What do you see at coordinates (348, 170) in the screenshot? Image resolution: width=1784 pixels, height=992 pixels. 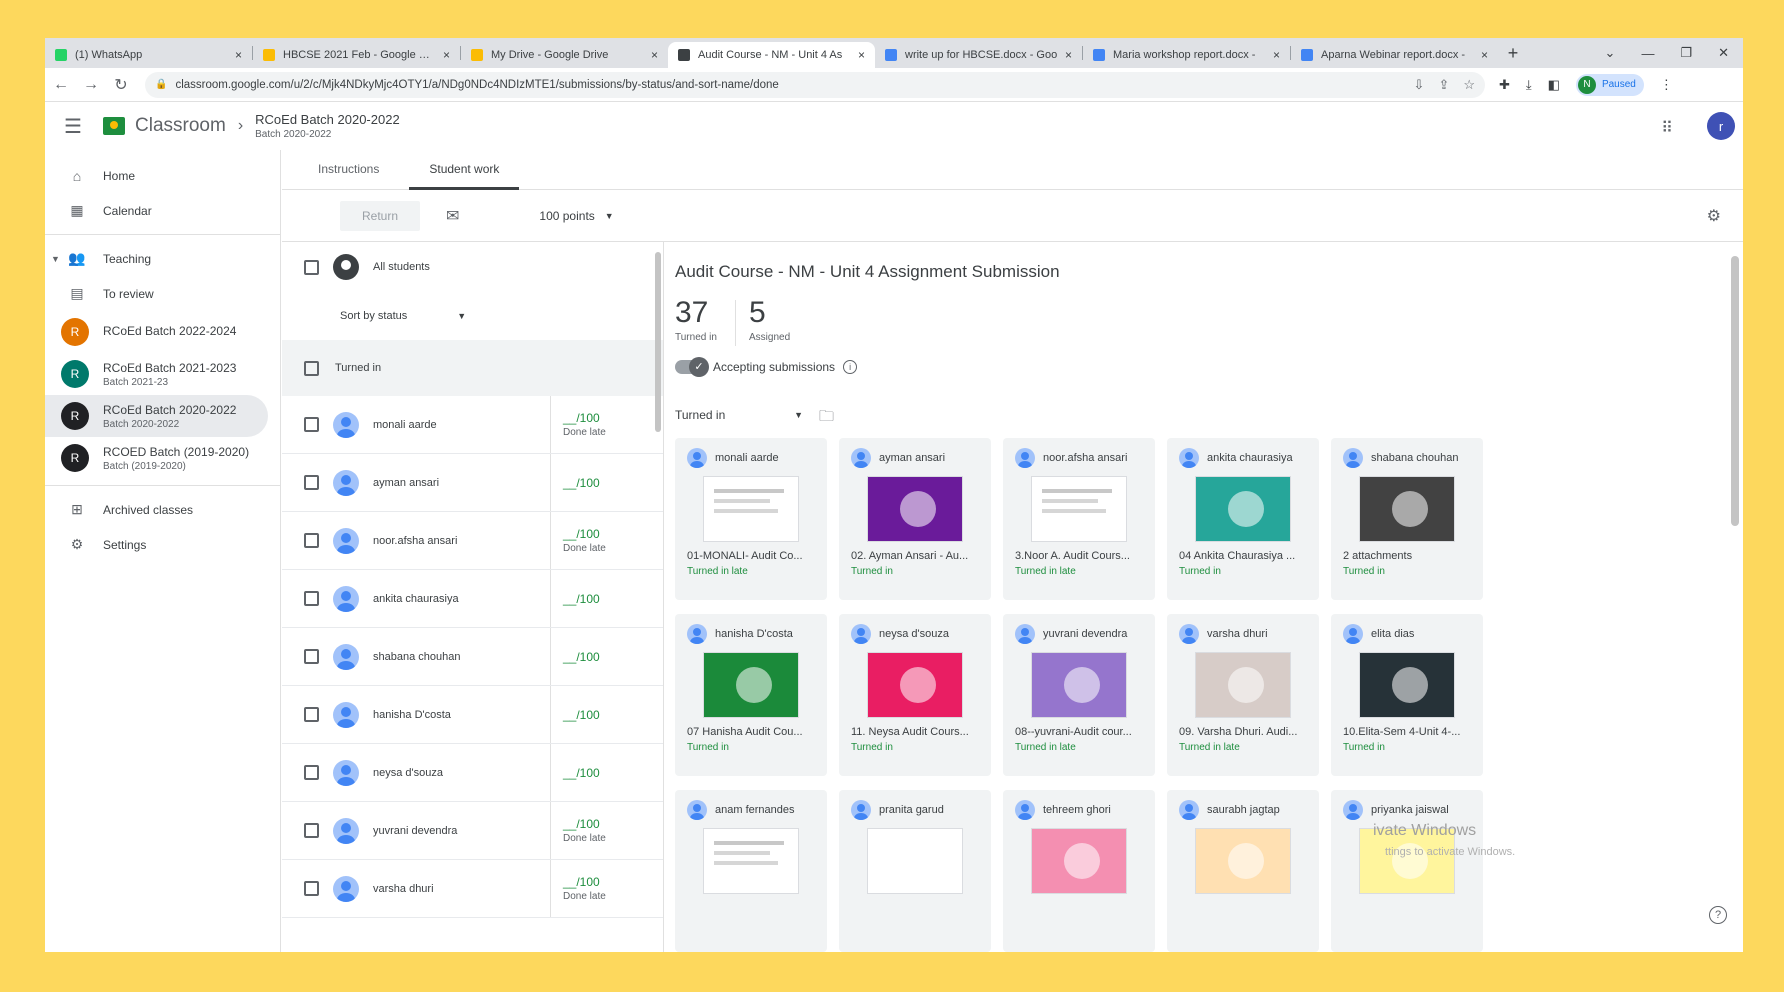 I see `tab-instructions: Instructions` at bounding box center [348, 170].